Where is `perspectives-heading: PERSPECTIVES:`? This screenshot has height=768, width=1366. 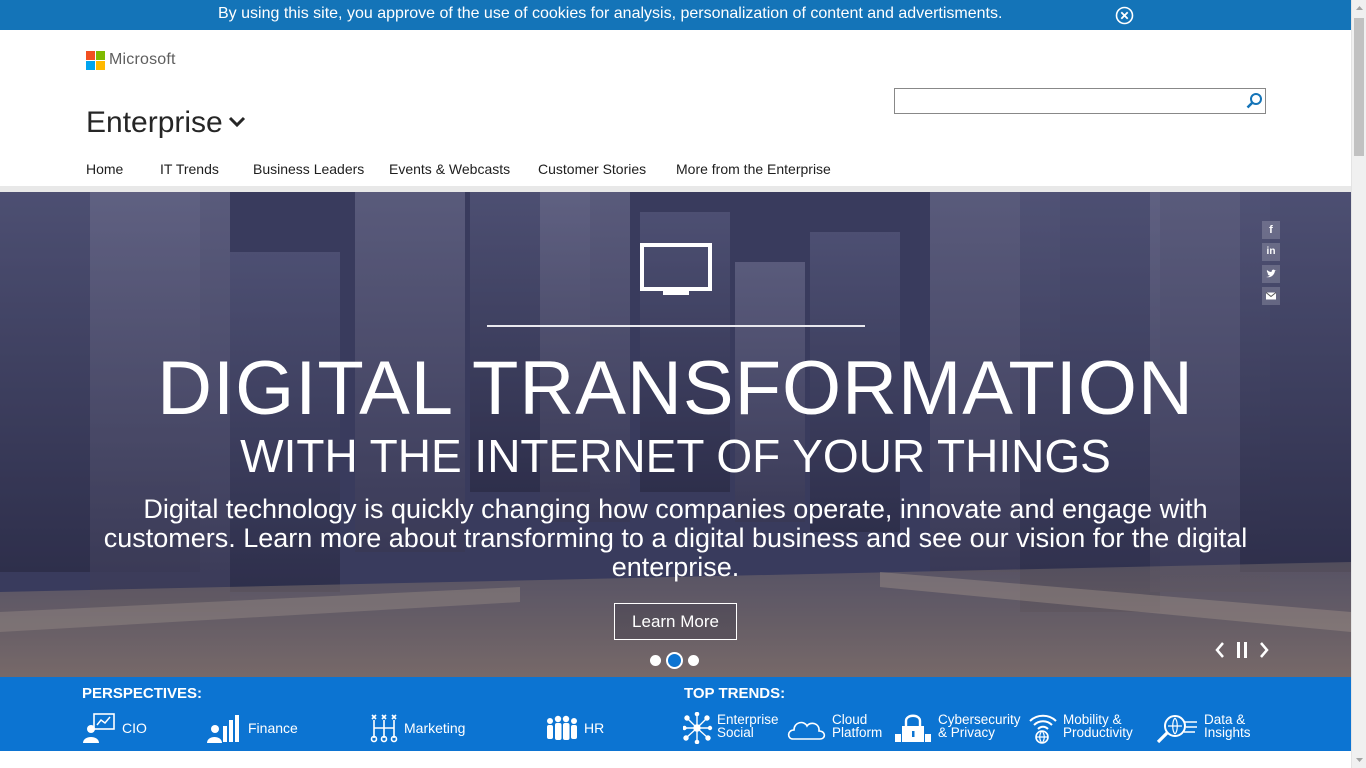 perspectives-heading: PERSPECTIVES: is located at coordinates (142, 693).